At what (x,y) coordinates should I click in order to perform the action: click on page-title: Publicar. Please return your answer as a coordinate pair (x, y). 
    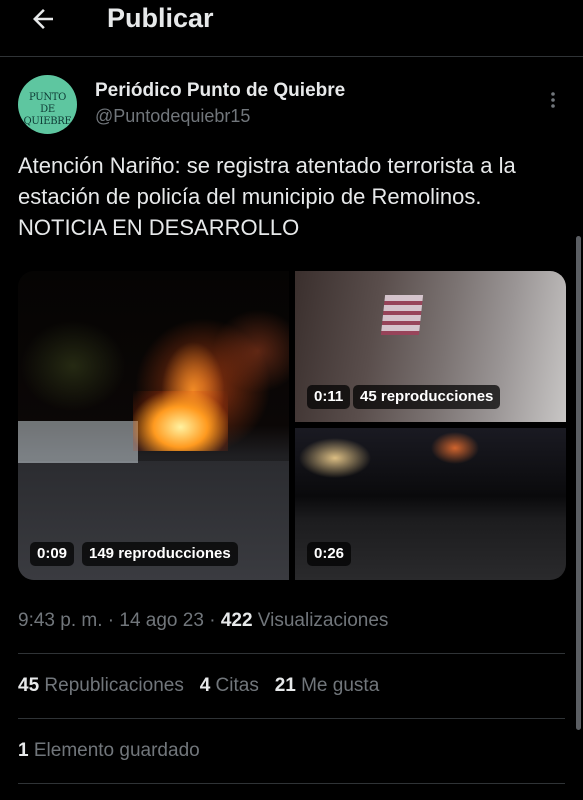
    Looking at the image, I should click on (160, 18).